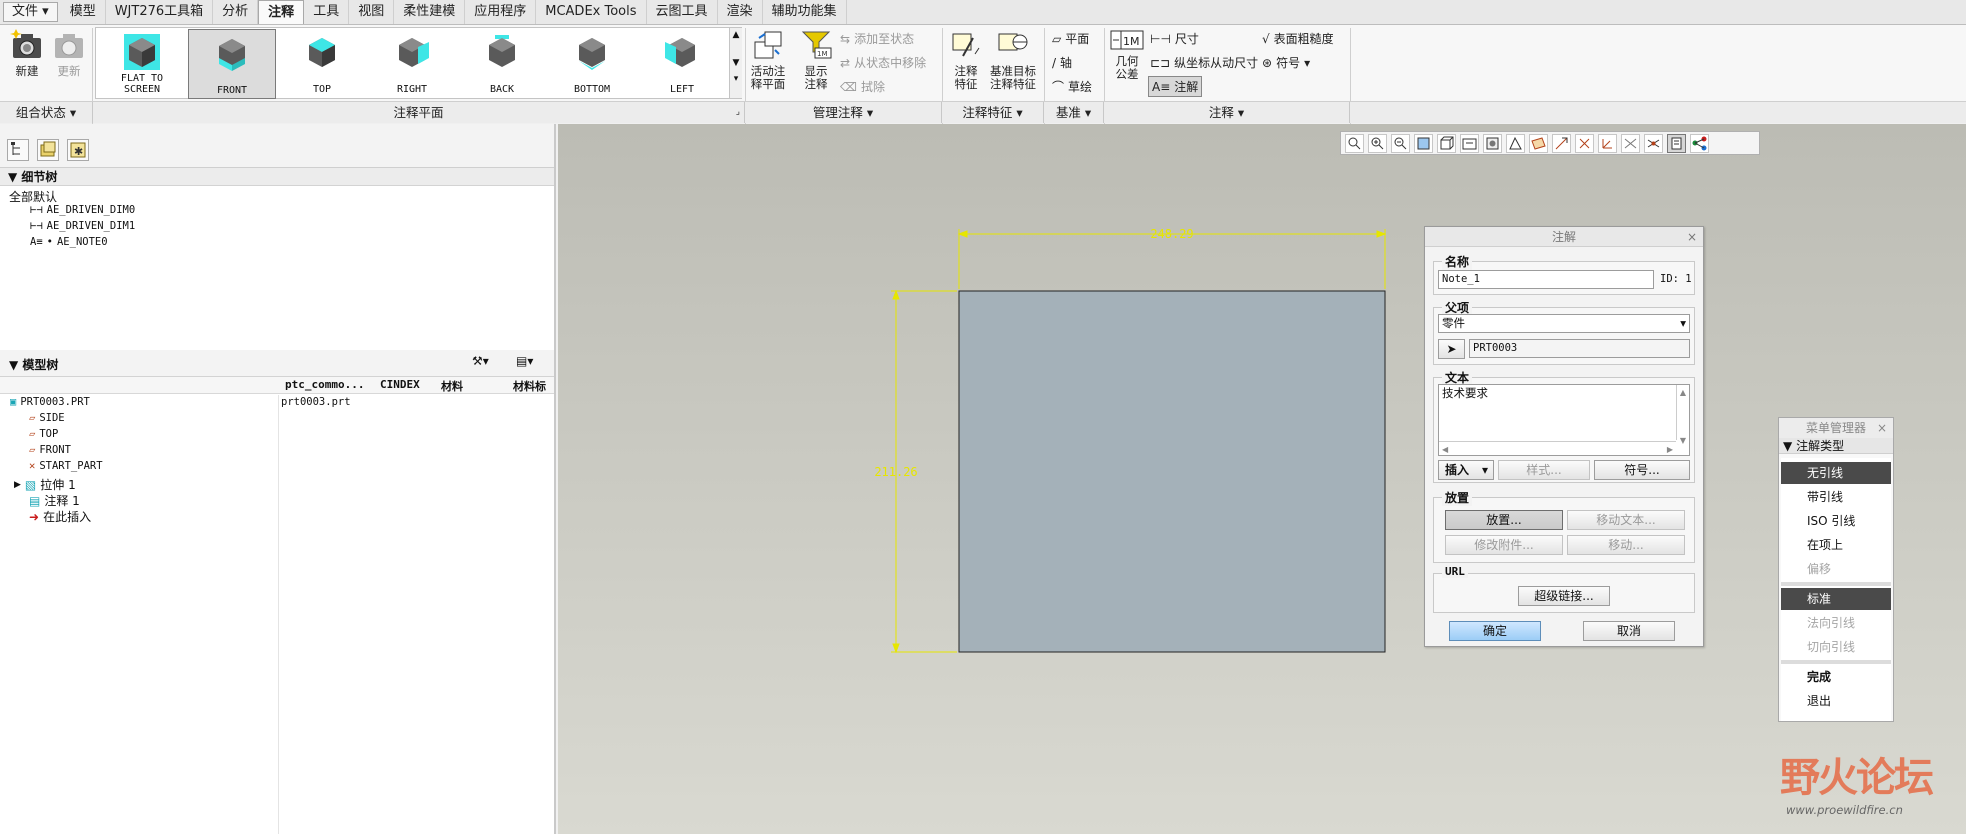 This screenshot has height=834, width=1966. Describe the element at coordinates (966, 59) in the screenshot. I see `annotation-feature-button: 注释 特征` at that location.